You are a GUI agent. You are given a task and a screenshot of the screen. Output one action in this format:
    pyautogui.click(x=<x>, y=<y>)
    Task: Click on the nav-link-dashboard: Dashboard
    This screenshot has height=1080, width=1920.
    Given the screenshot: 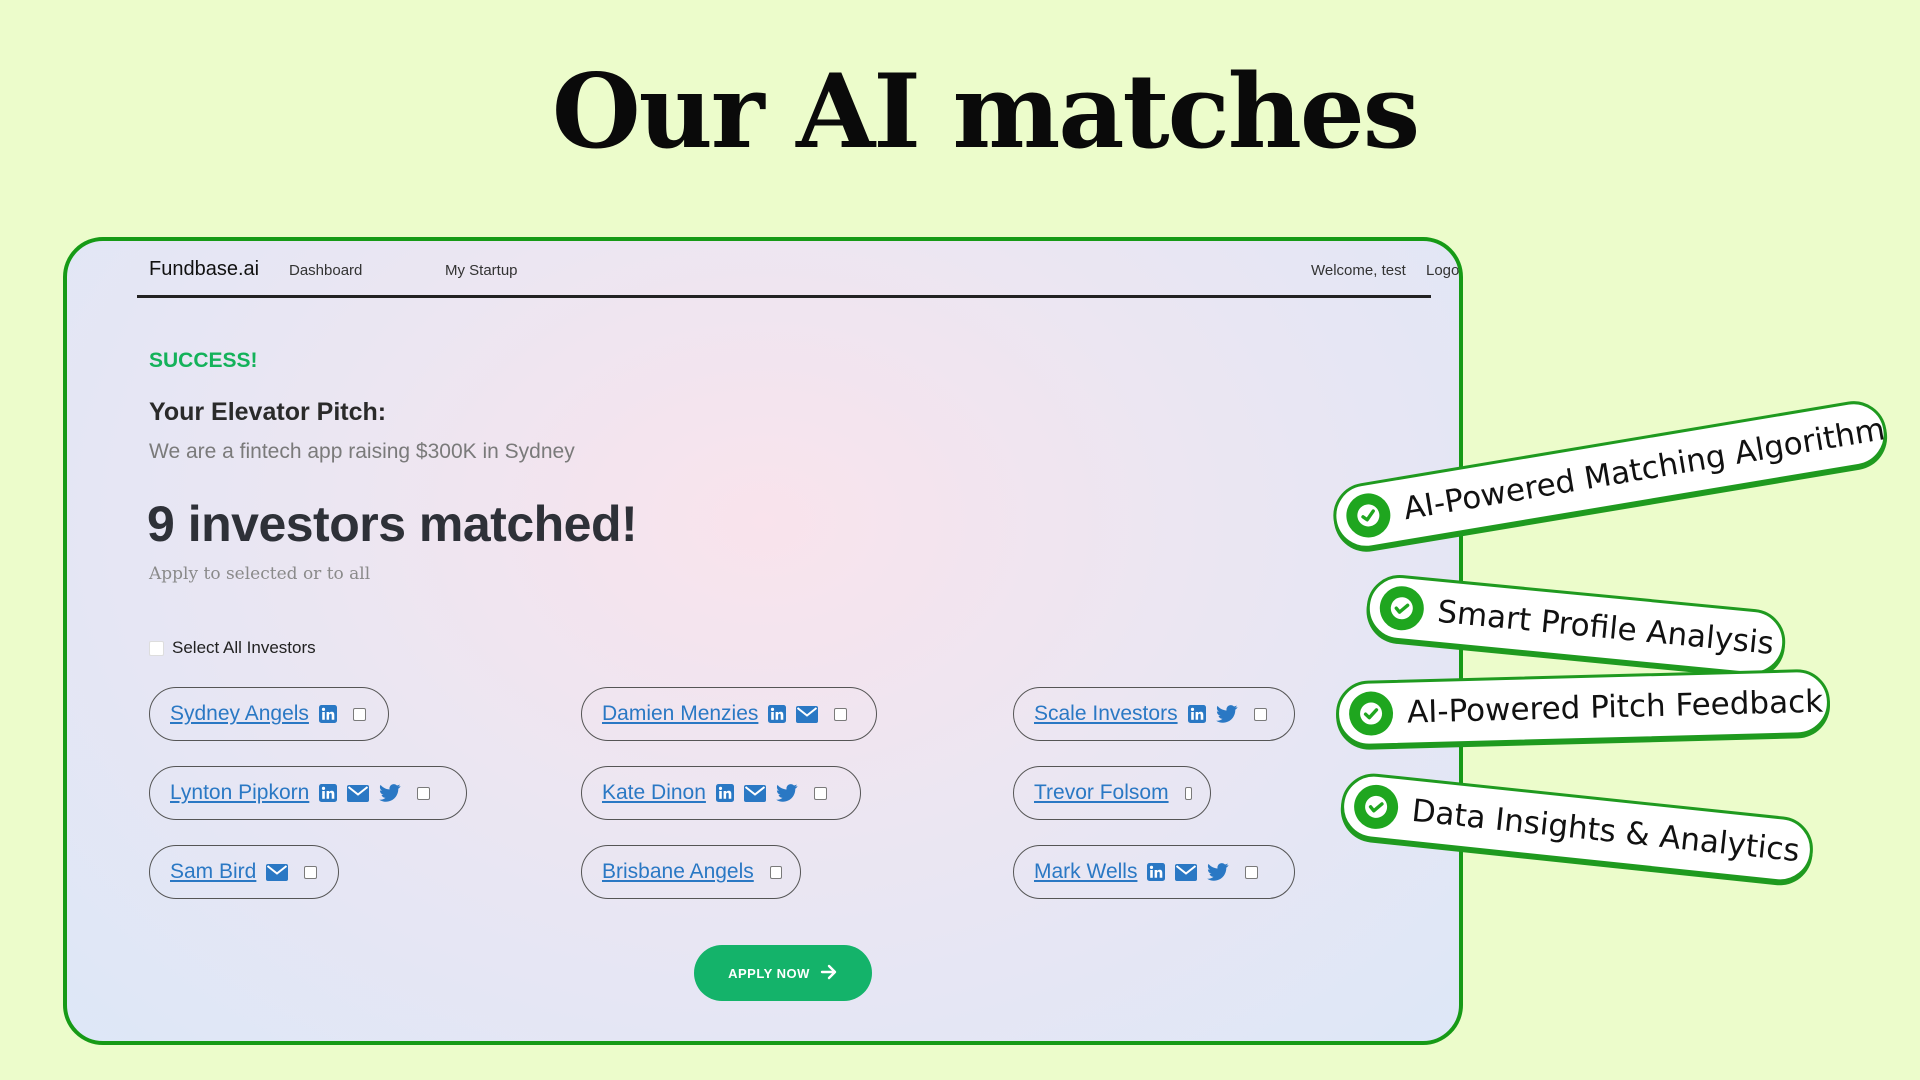 What is the action you would take?
    pyautogui.click(x=325, y=270)
    